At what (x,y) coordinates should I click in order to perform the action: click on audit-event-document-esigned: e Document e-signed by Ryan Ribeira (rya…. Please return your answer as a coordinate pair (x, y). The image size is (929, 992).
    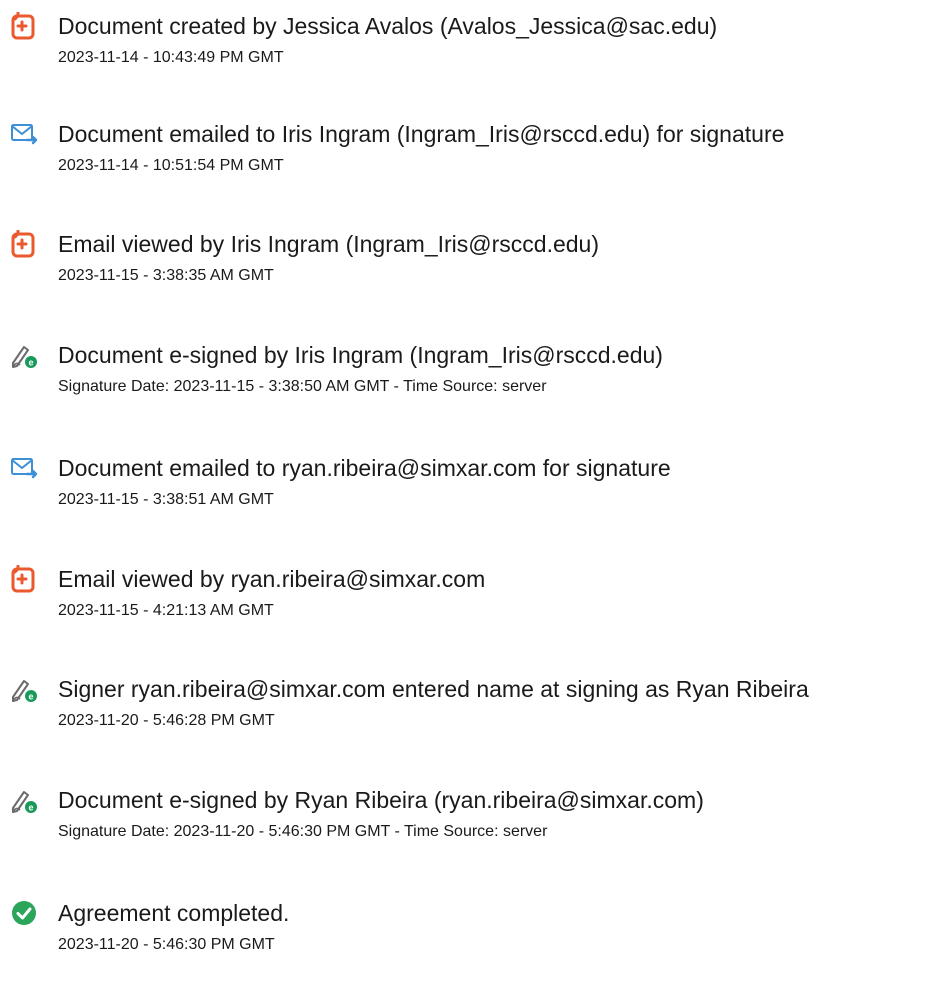
    Looking at the image, I should click on (464, 826).